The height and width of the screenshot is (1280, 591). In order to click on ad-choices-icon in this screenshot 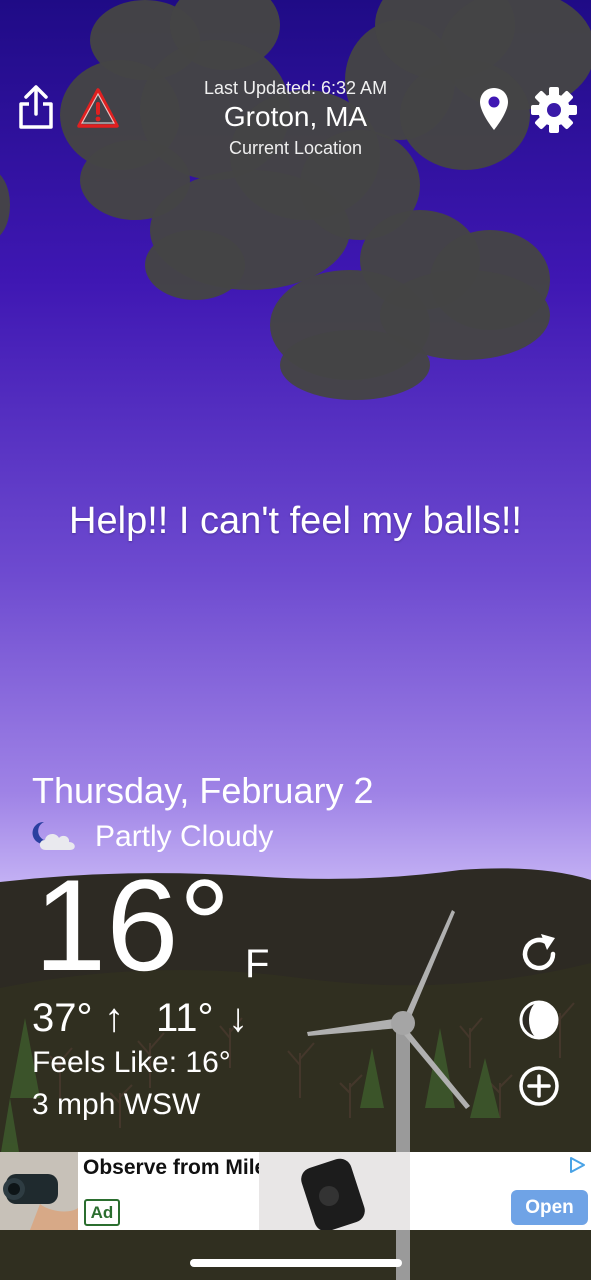, I will do `click(577, 1165)`.